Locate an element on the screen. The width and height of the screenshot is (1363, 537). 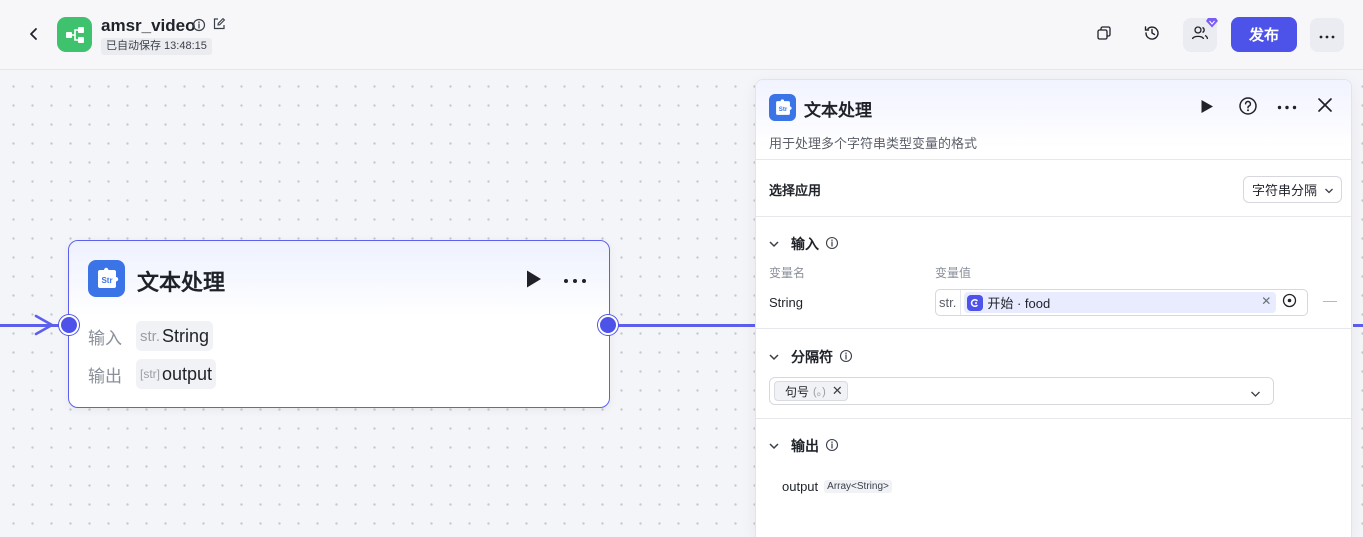
node-input-tag: str. String is located at coordinates (175, 336).